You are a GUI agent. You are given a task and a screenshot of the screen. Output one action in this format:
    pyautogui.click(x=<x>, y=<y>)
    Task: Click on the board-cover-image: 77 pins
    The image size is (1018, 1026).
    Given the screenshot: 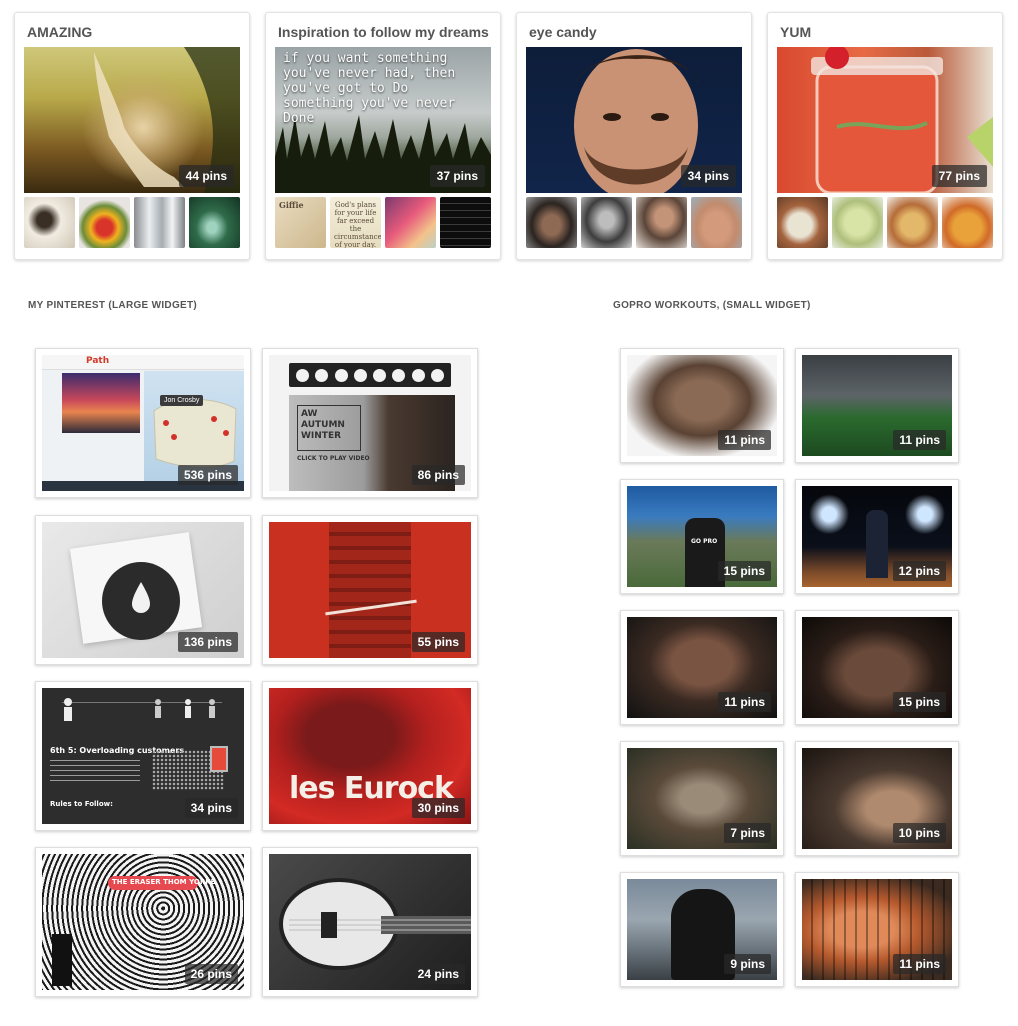 What is the action you would take?
    pyautogui.click(x=885, y=120)
    